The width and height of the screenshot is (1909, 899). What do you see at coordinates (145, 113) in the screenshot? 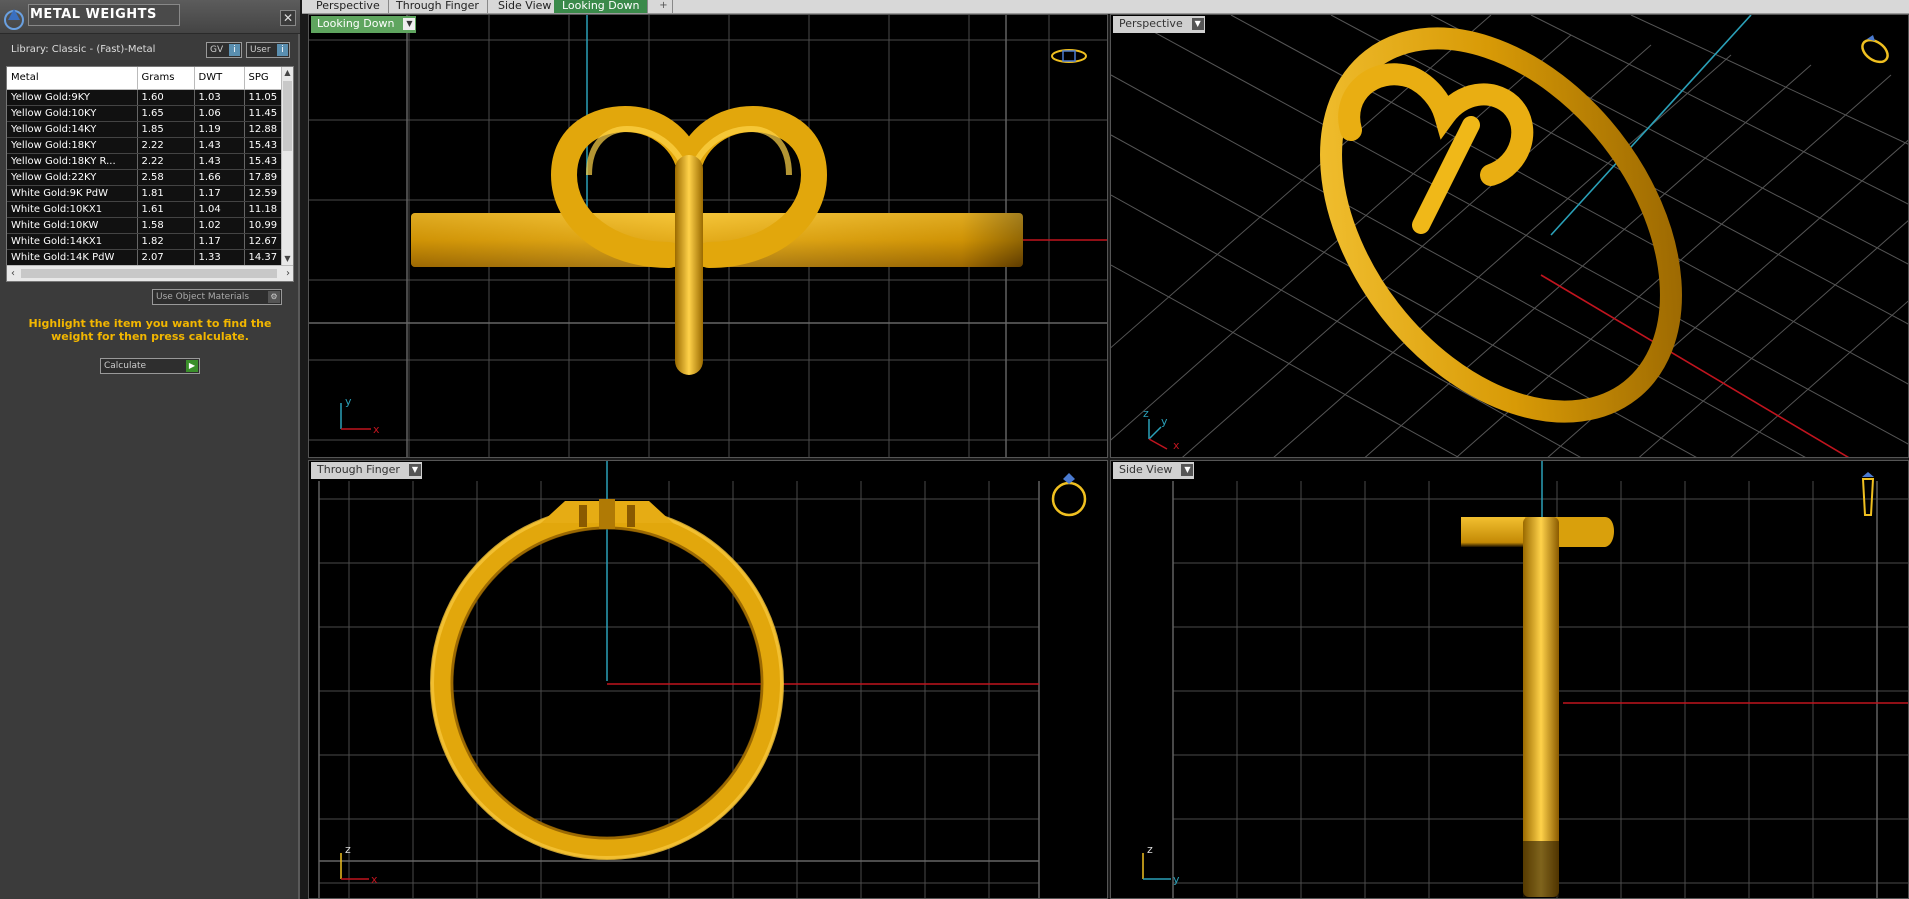
I see `table-row: Yellow Gold:10KY 1.65 1.06 11.45` at bounding box center [145, 113].